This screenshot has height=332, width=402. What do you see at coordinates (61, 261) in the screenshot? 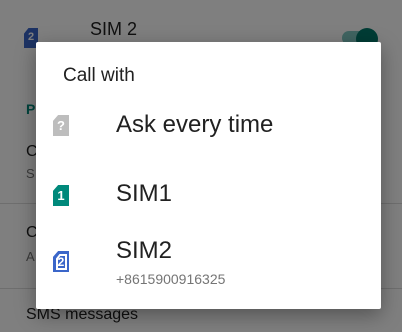
I see `sim2-card-icon: 2` at bounding box center [61, 261].